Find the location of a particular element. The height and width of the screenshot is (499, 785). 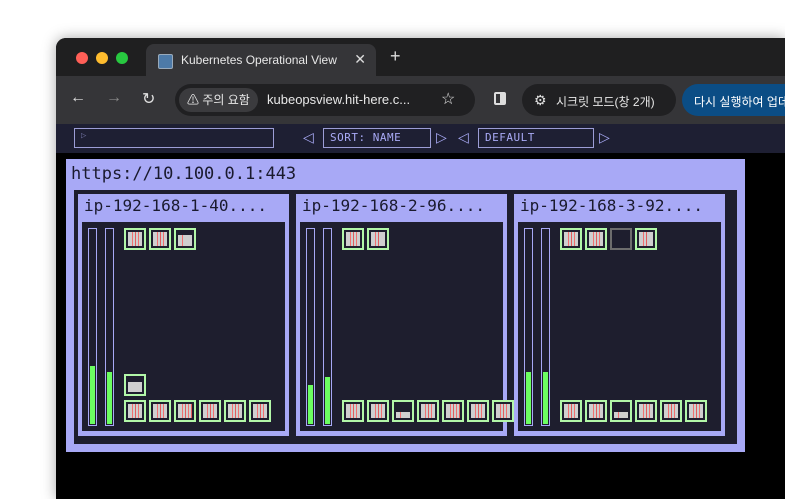

sort-prev-arrow-icon: ◁ is located at coordinates (308, 137).